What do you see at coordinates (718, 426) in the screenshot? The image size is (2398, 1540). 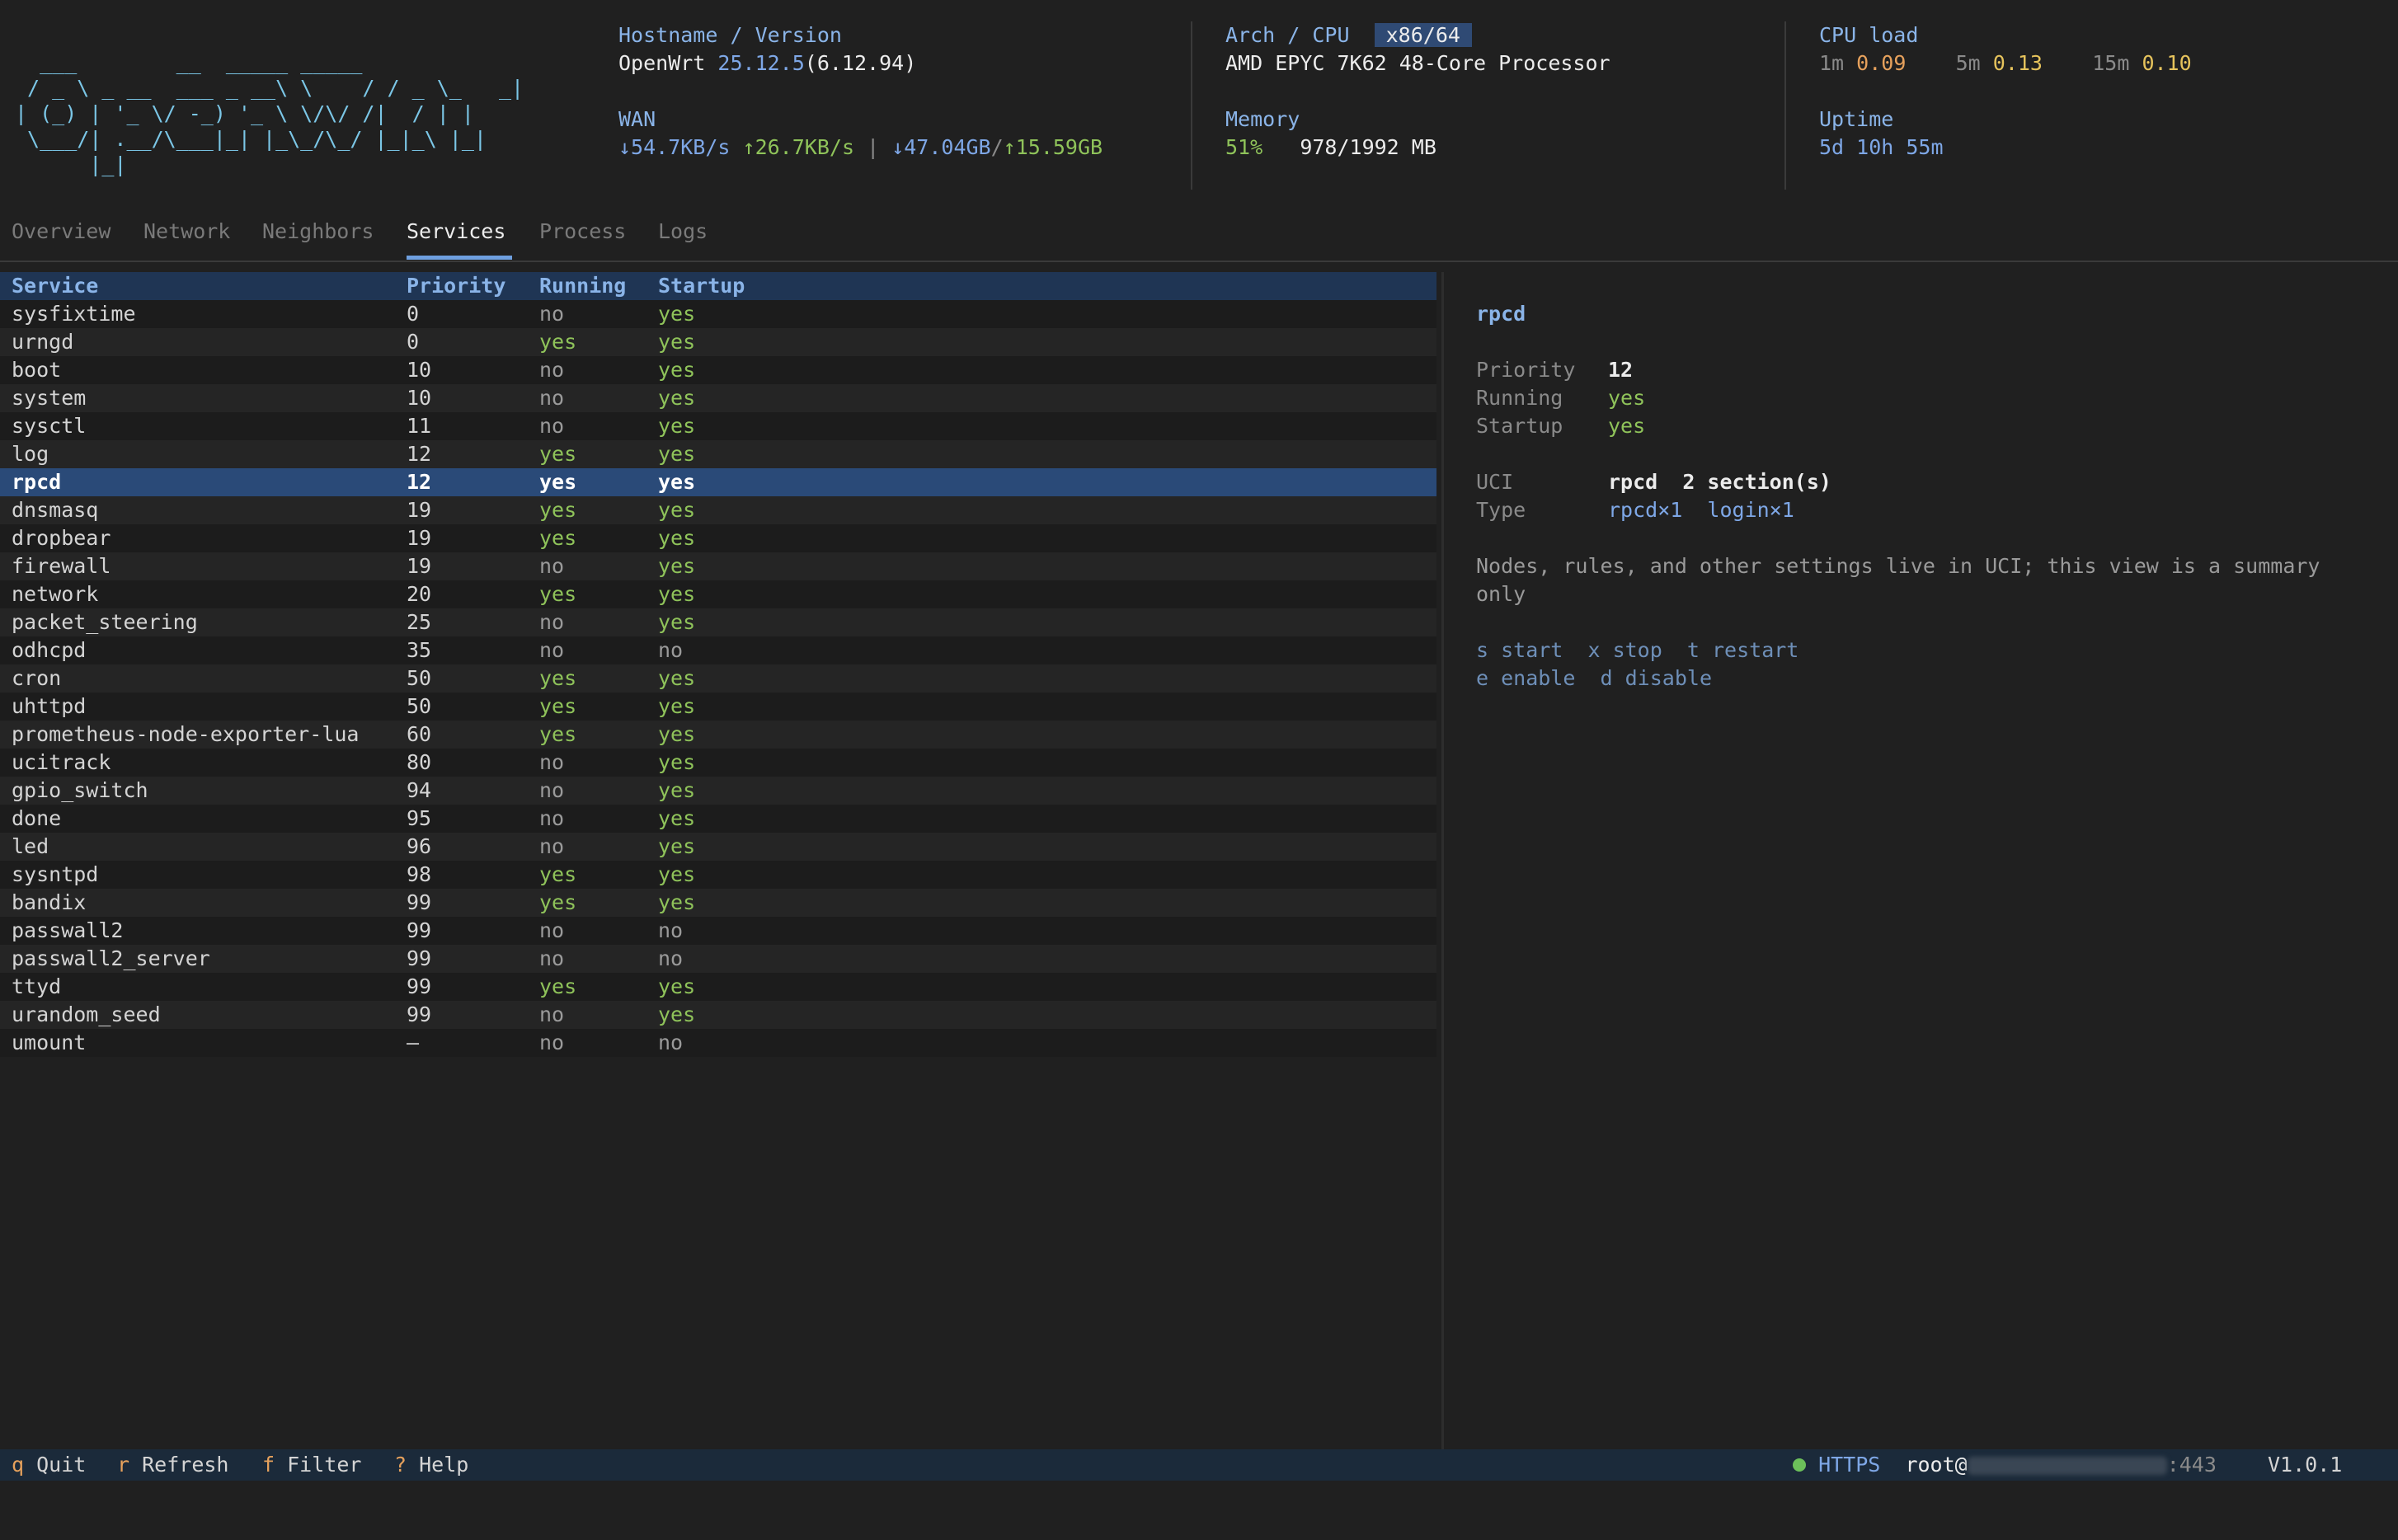 I see `table-row: sysctl 11 no yes` at bounding box center [718, 426].